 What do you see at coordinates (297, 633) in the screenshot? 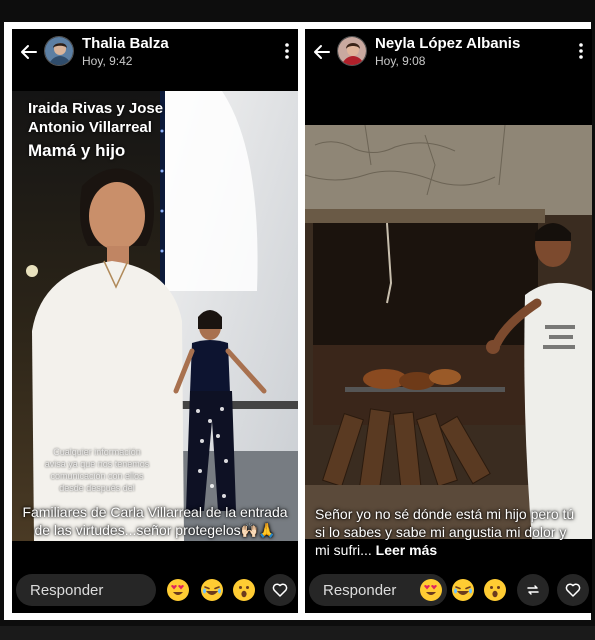
I see `bottom-bar` at bounding box center [297, 633].